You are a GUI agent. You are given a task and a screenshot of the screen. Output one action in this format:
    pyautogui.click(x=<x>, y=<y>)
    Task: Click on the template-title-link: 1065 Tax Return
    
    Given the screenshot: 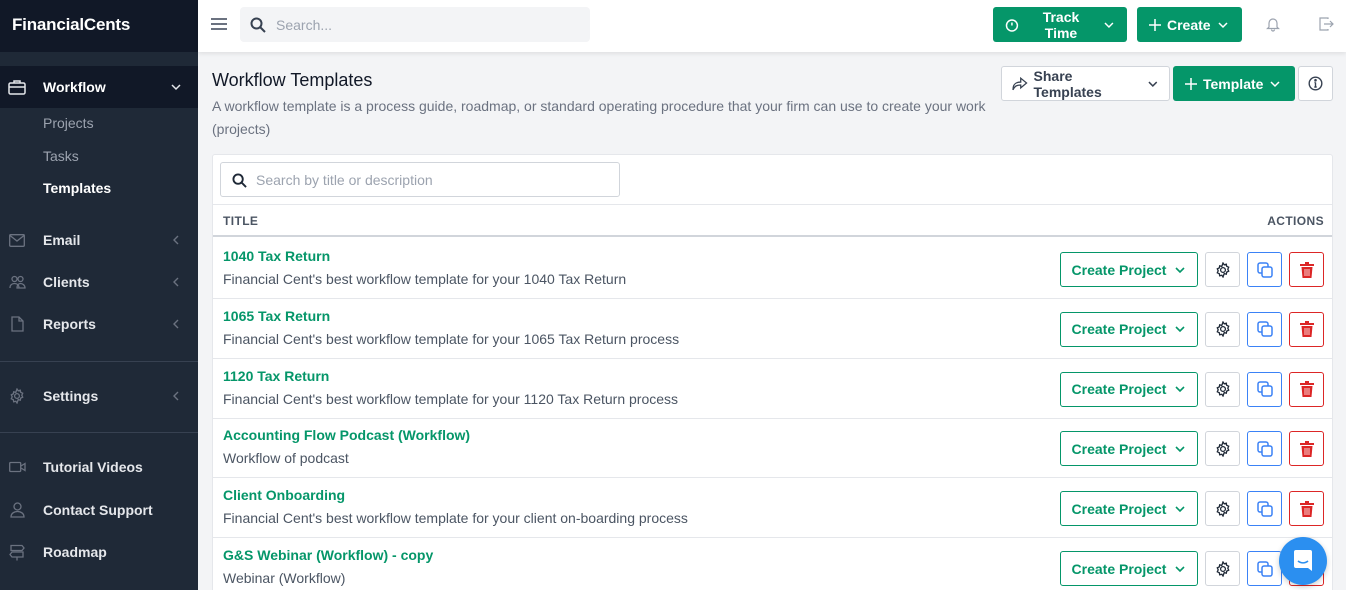 What is the action you would take?
    pyautogui.click(x=276, y=316)
    